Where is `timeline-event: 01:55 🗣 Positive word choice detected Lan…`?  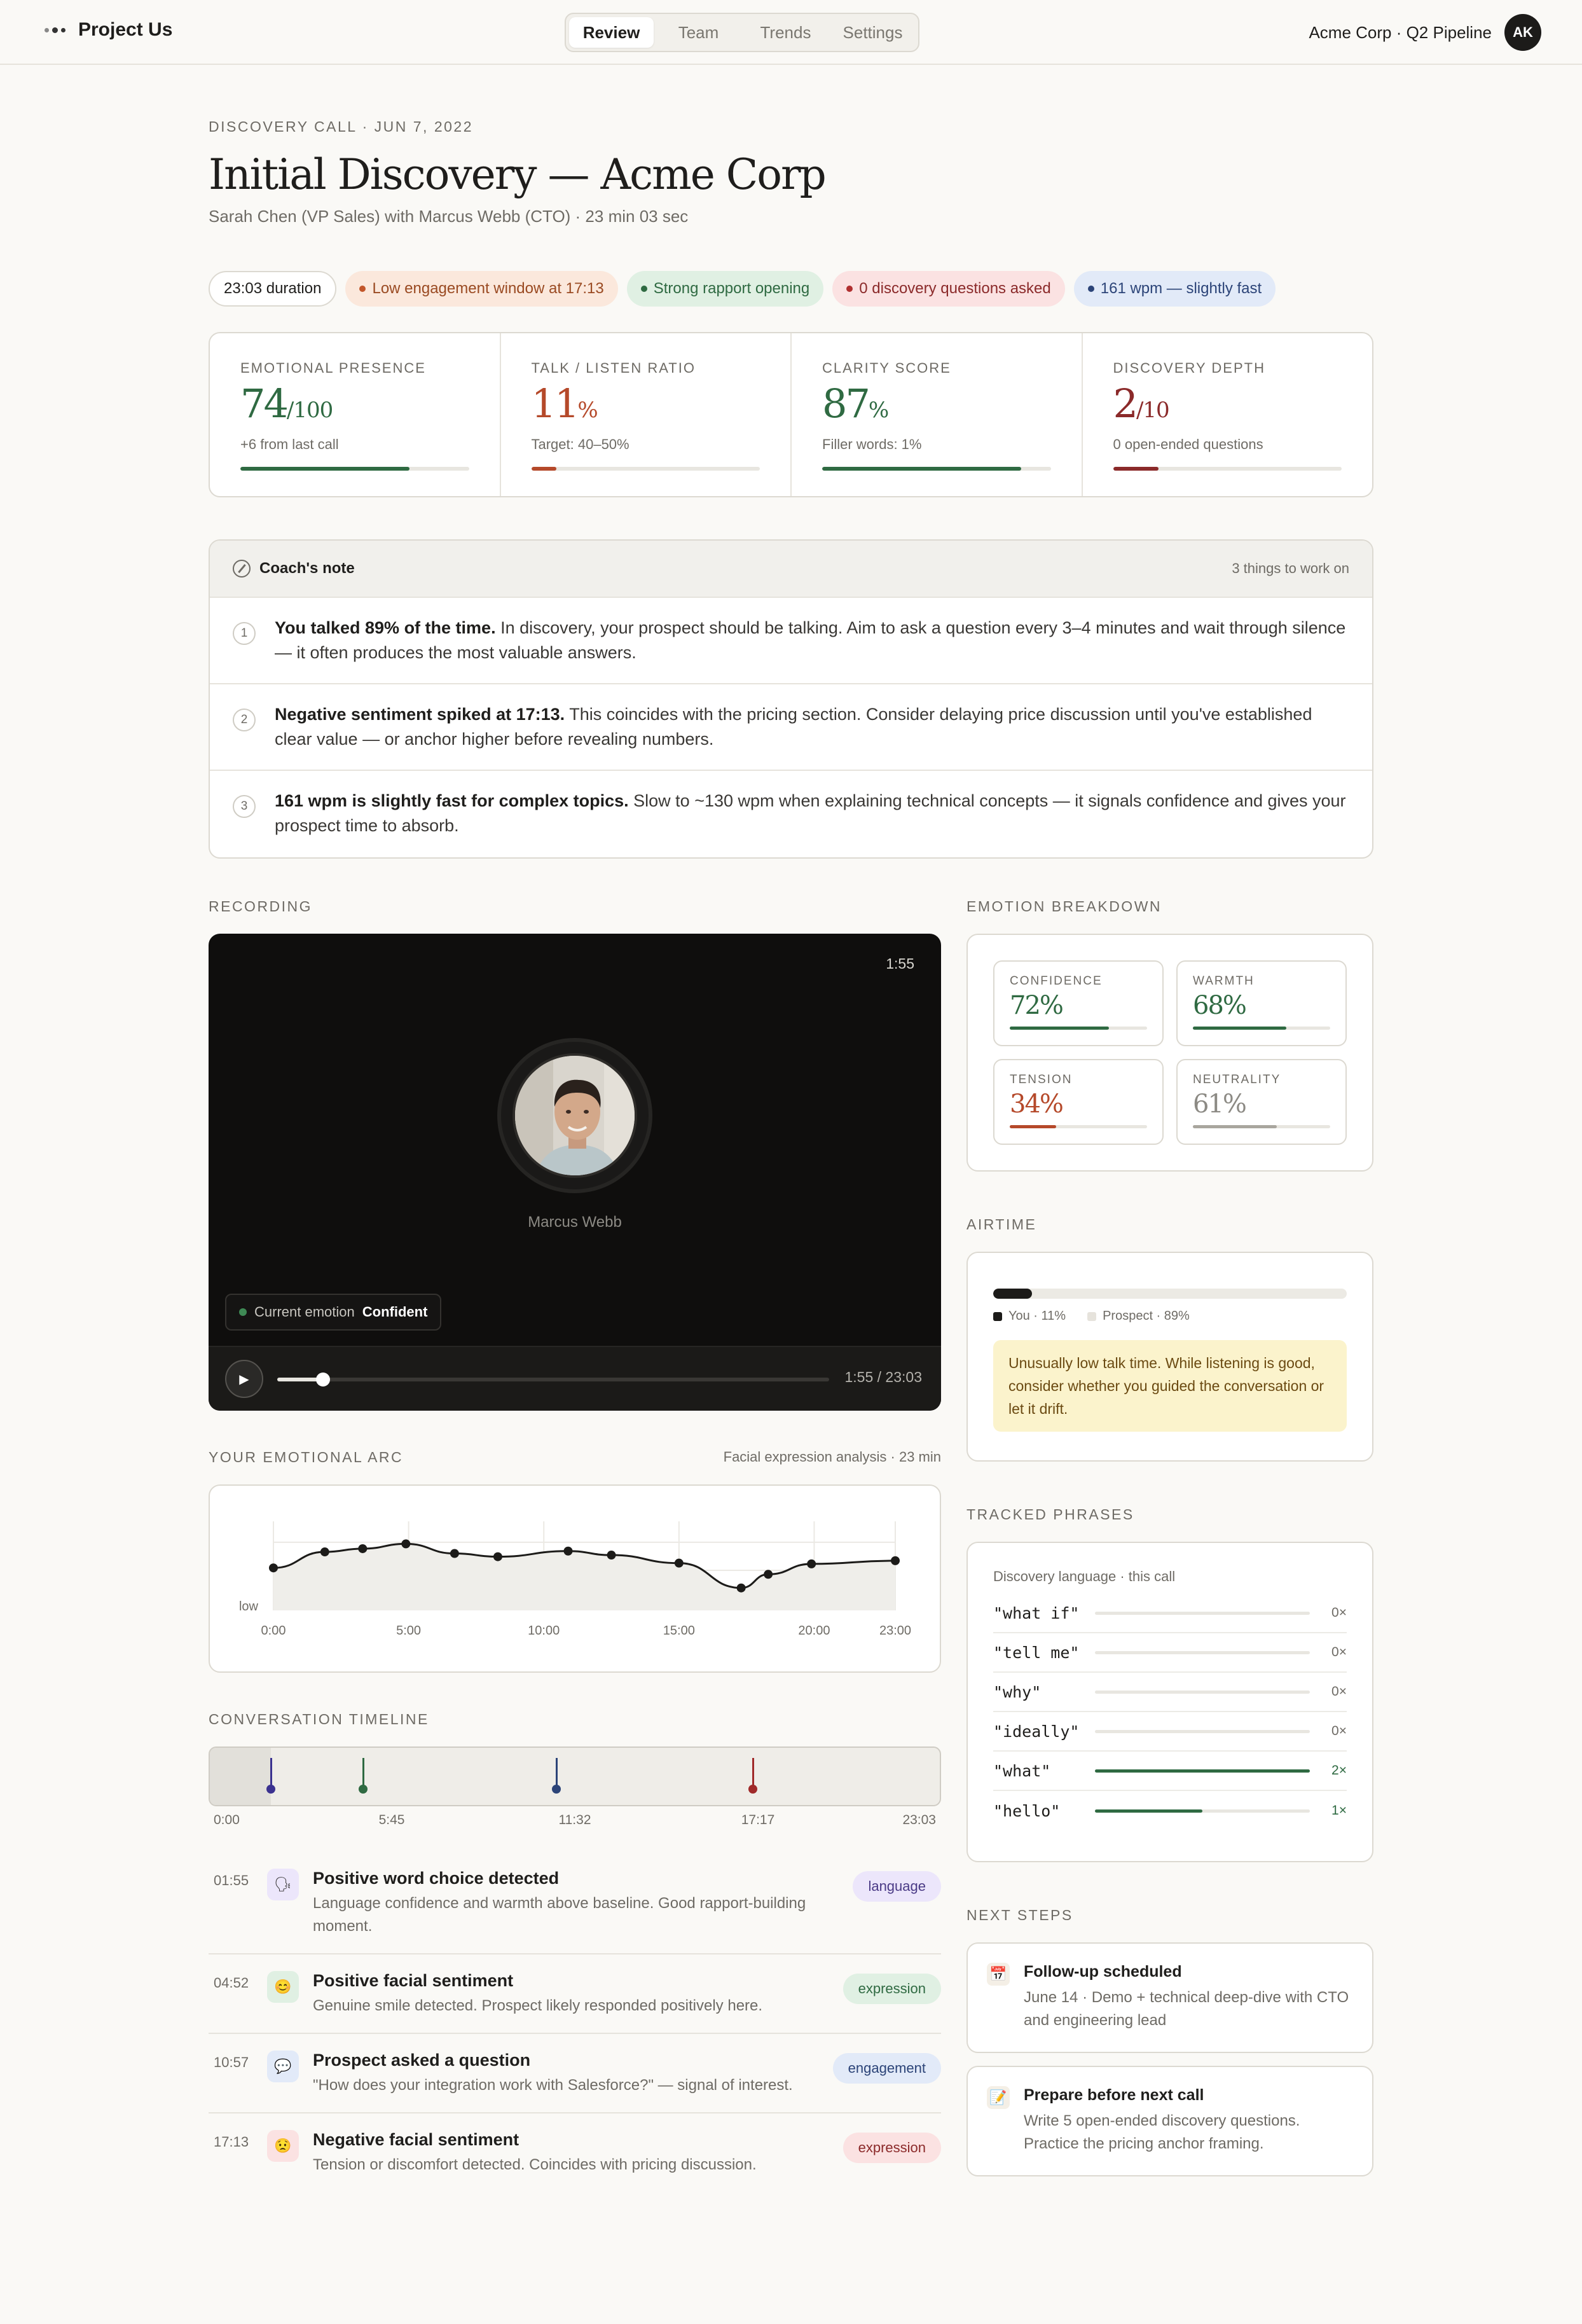 timeline-event: 01:55 🗣 Positive word choice detected Lan… is located at coordinates (575, 1903).